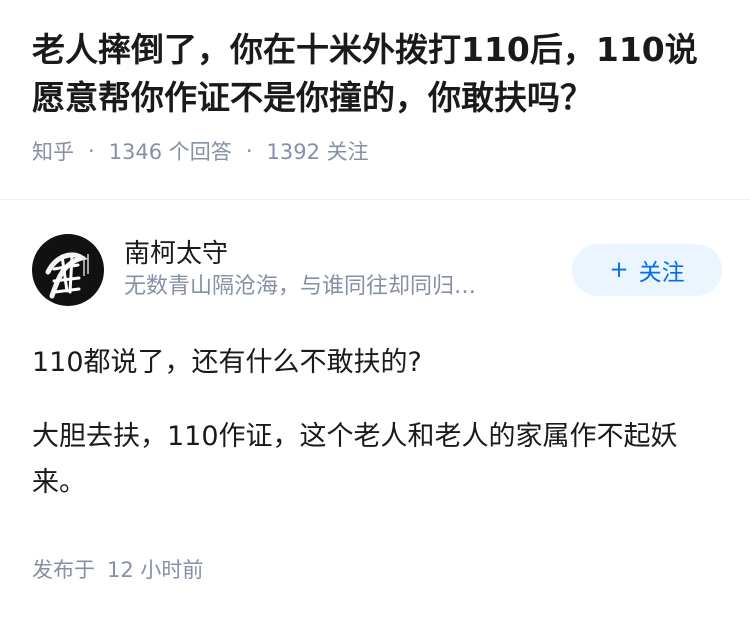 The image size is (750, 622). I want to click on question-meta: 知乎 · 1346 个回答 · 1392 关注, so click(377, 151).